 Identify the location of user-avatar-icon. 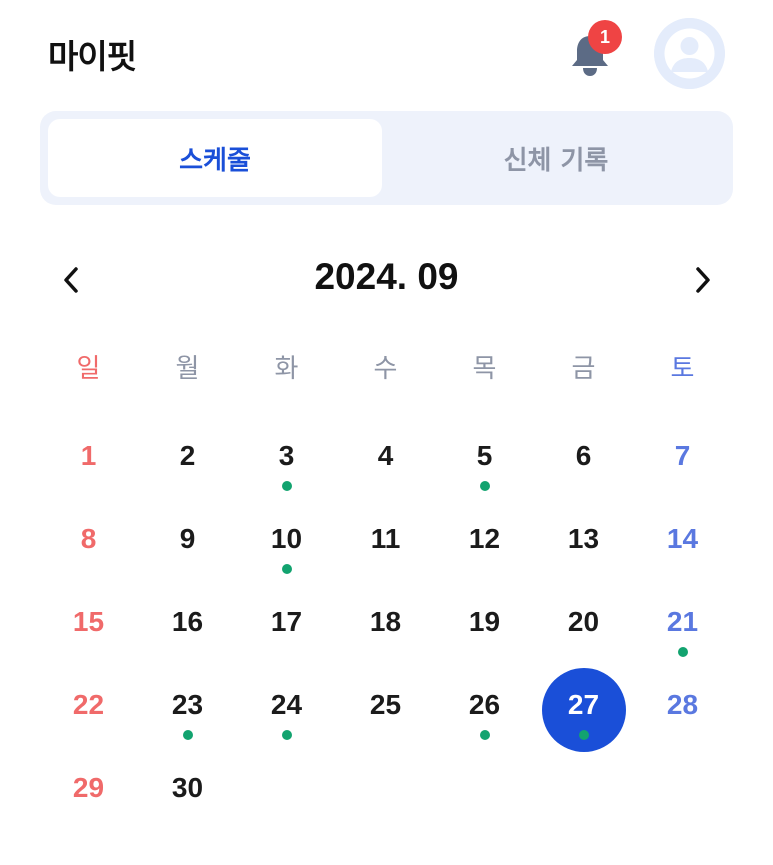
(689, 53).